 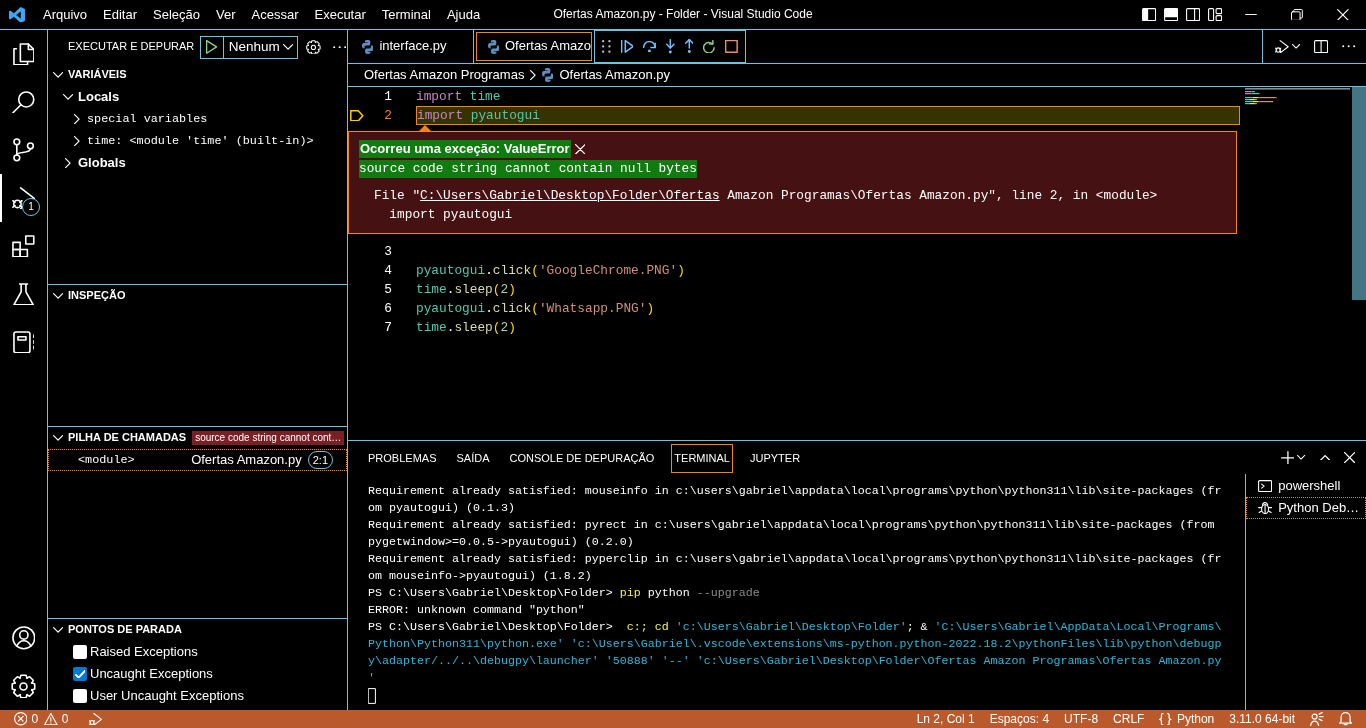 I want to click on function-name: <module>, so click(x=106, y=460).